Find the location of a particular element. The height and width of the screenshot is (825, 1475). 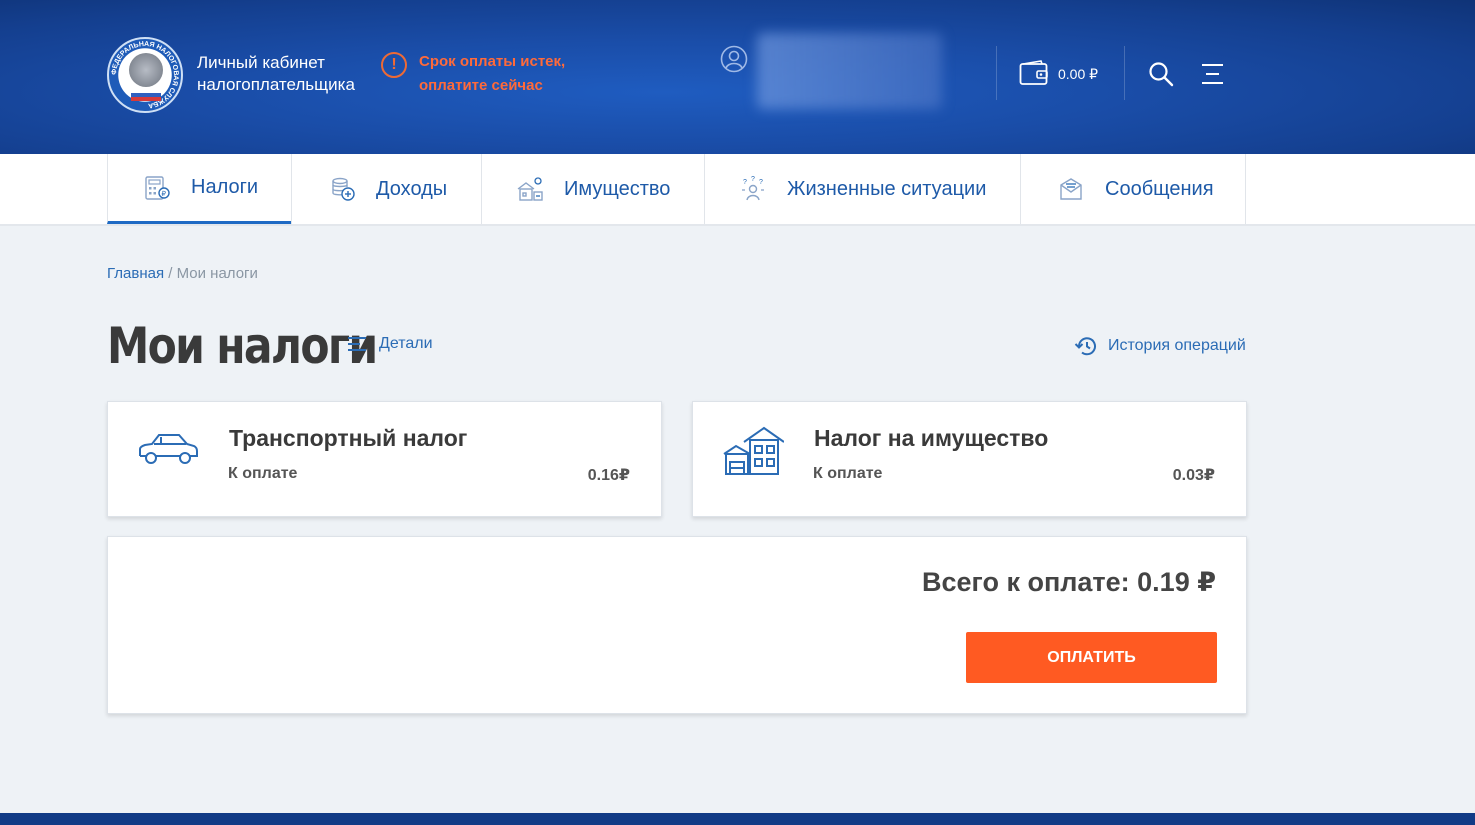

flag-emblem is located at coordinates (146, 95).